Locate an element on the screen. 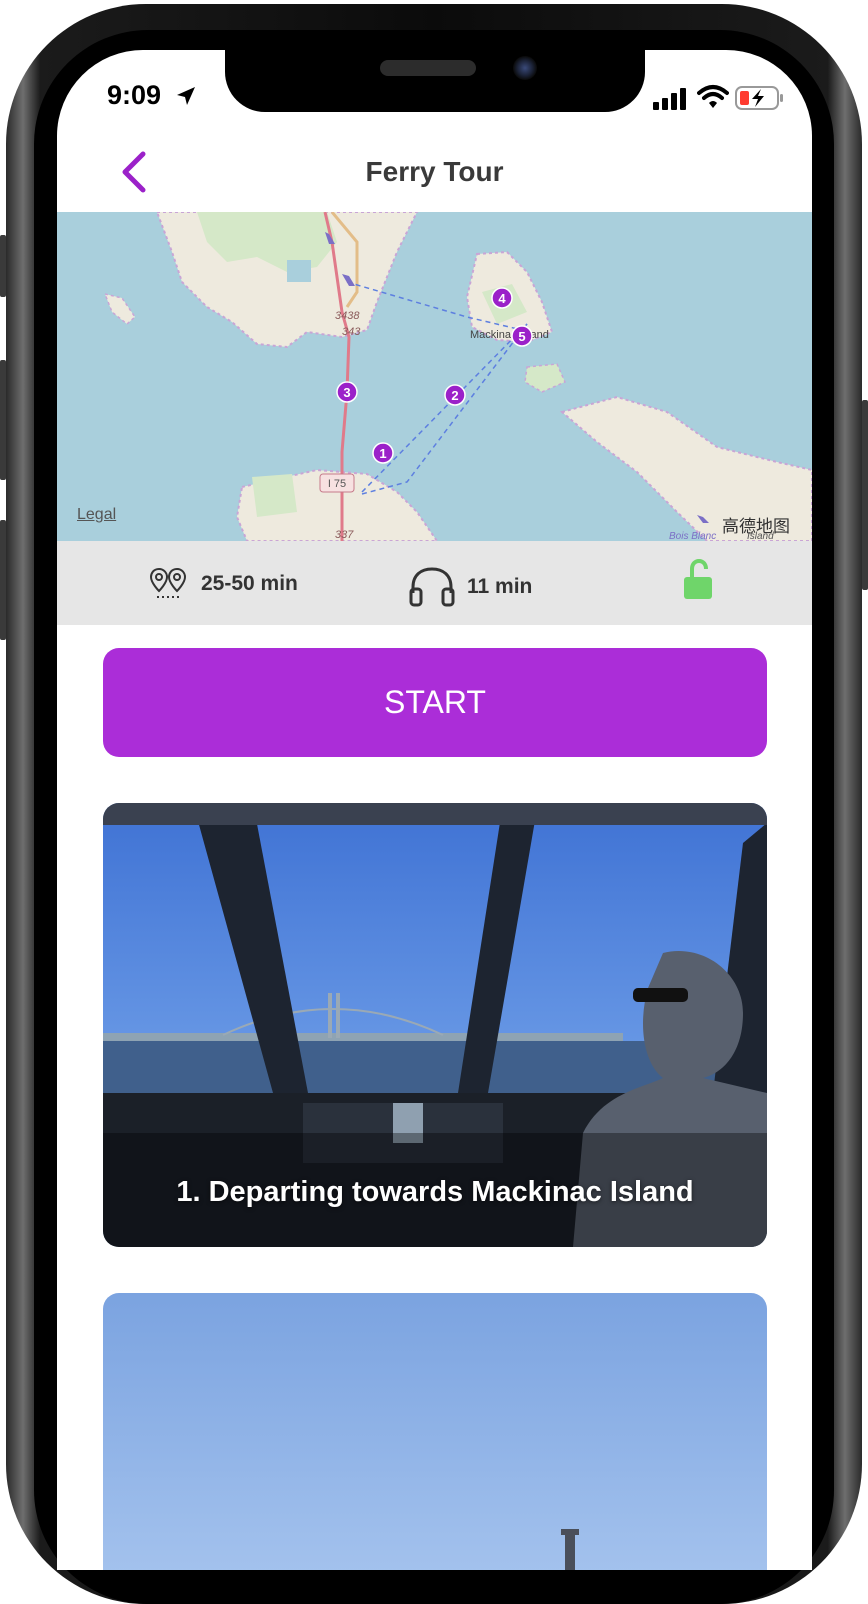  route-label-337: 337 is located at coordinates (344, 535).